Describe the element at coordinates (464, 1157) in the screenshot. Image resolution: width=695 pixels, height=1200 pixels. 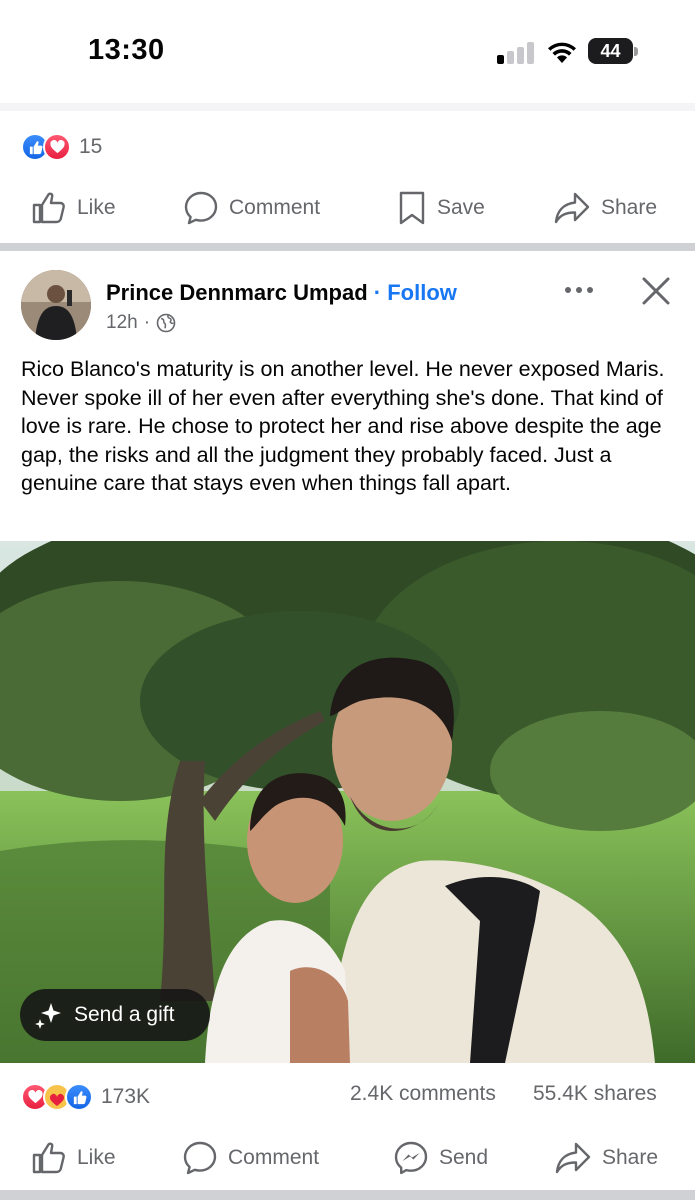
I see `send-label: Send` at that location.